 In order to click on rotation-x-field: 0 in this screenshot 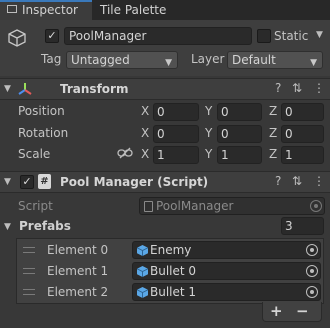, I will do `click(176, 134)`.